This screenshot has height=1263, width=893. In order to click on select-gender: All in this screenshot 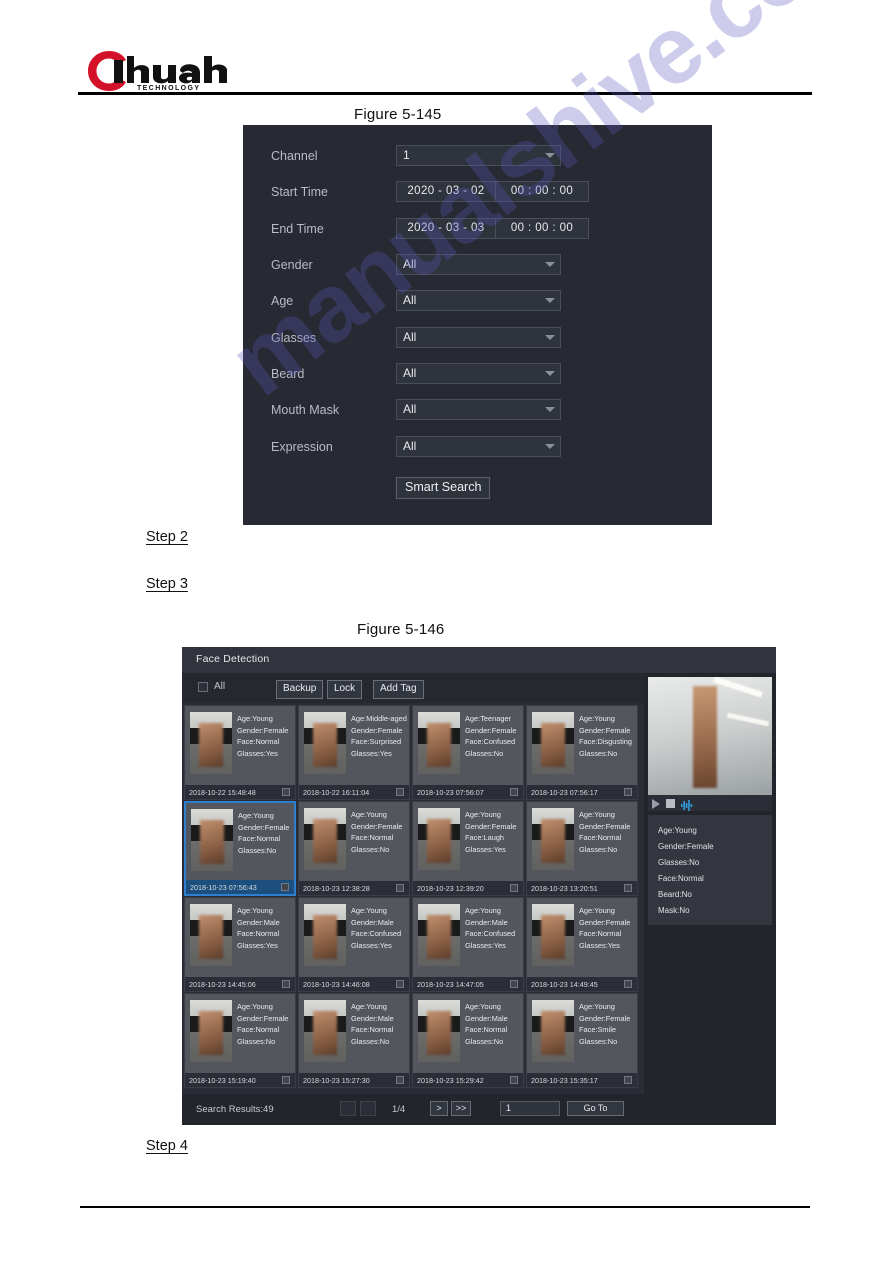, I will do `click(478, 264)`.